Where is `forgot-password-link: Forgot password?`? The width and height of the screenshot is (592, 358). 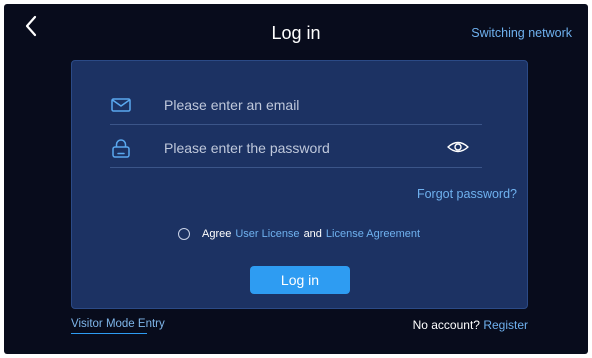 forgot-password-link: Forgot password? is located at coordinates (467, 194).